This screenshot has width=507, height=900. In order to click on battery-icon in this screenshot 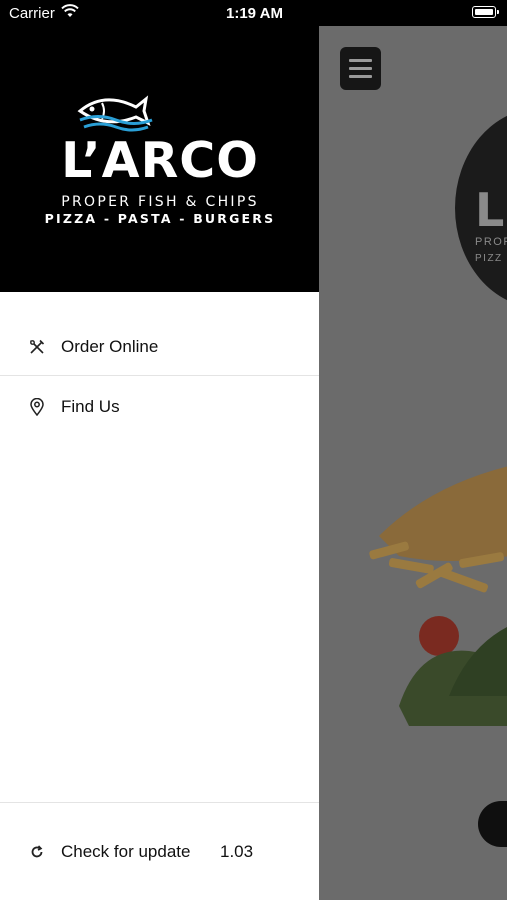, I will do `click(485, 12)`.